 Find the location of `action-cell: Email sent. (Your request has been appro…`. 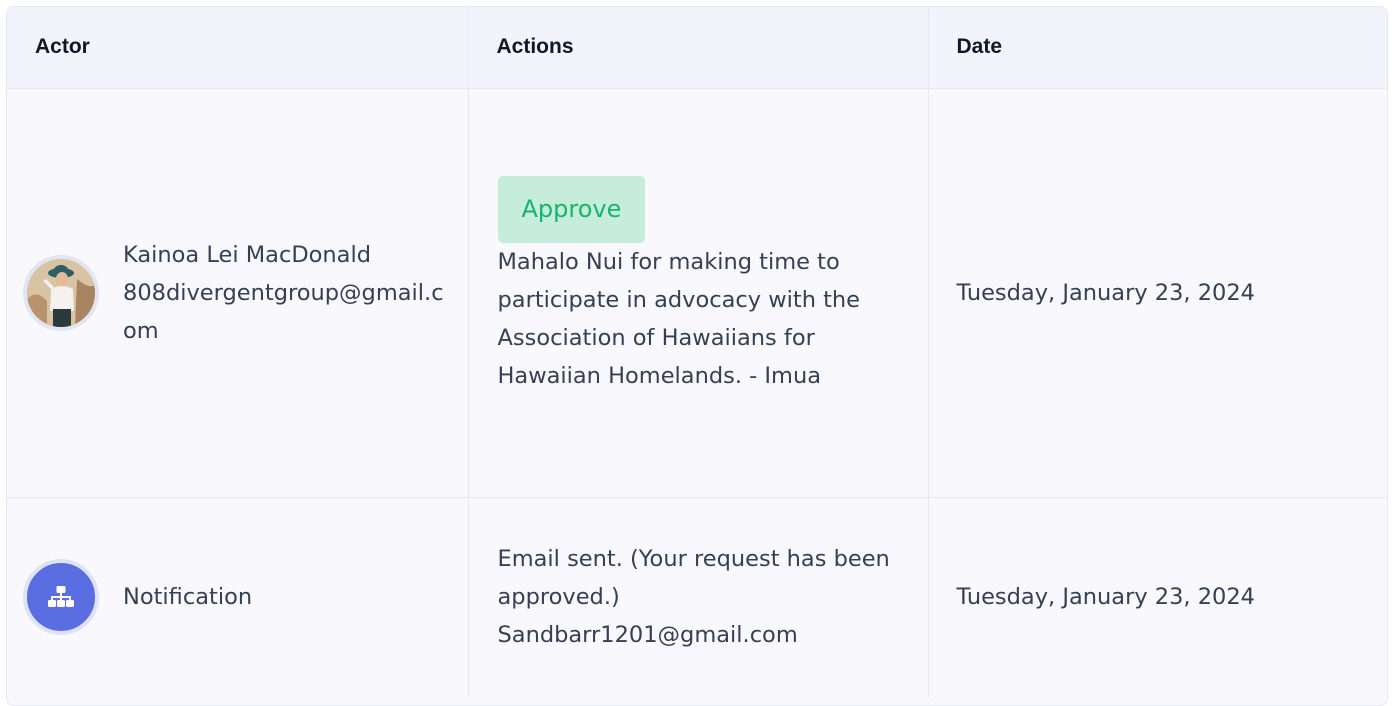

action-cell: Email sent. (Your request has been appro… is located at coordinates (698, 597).